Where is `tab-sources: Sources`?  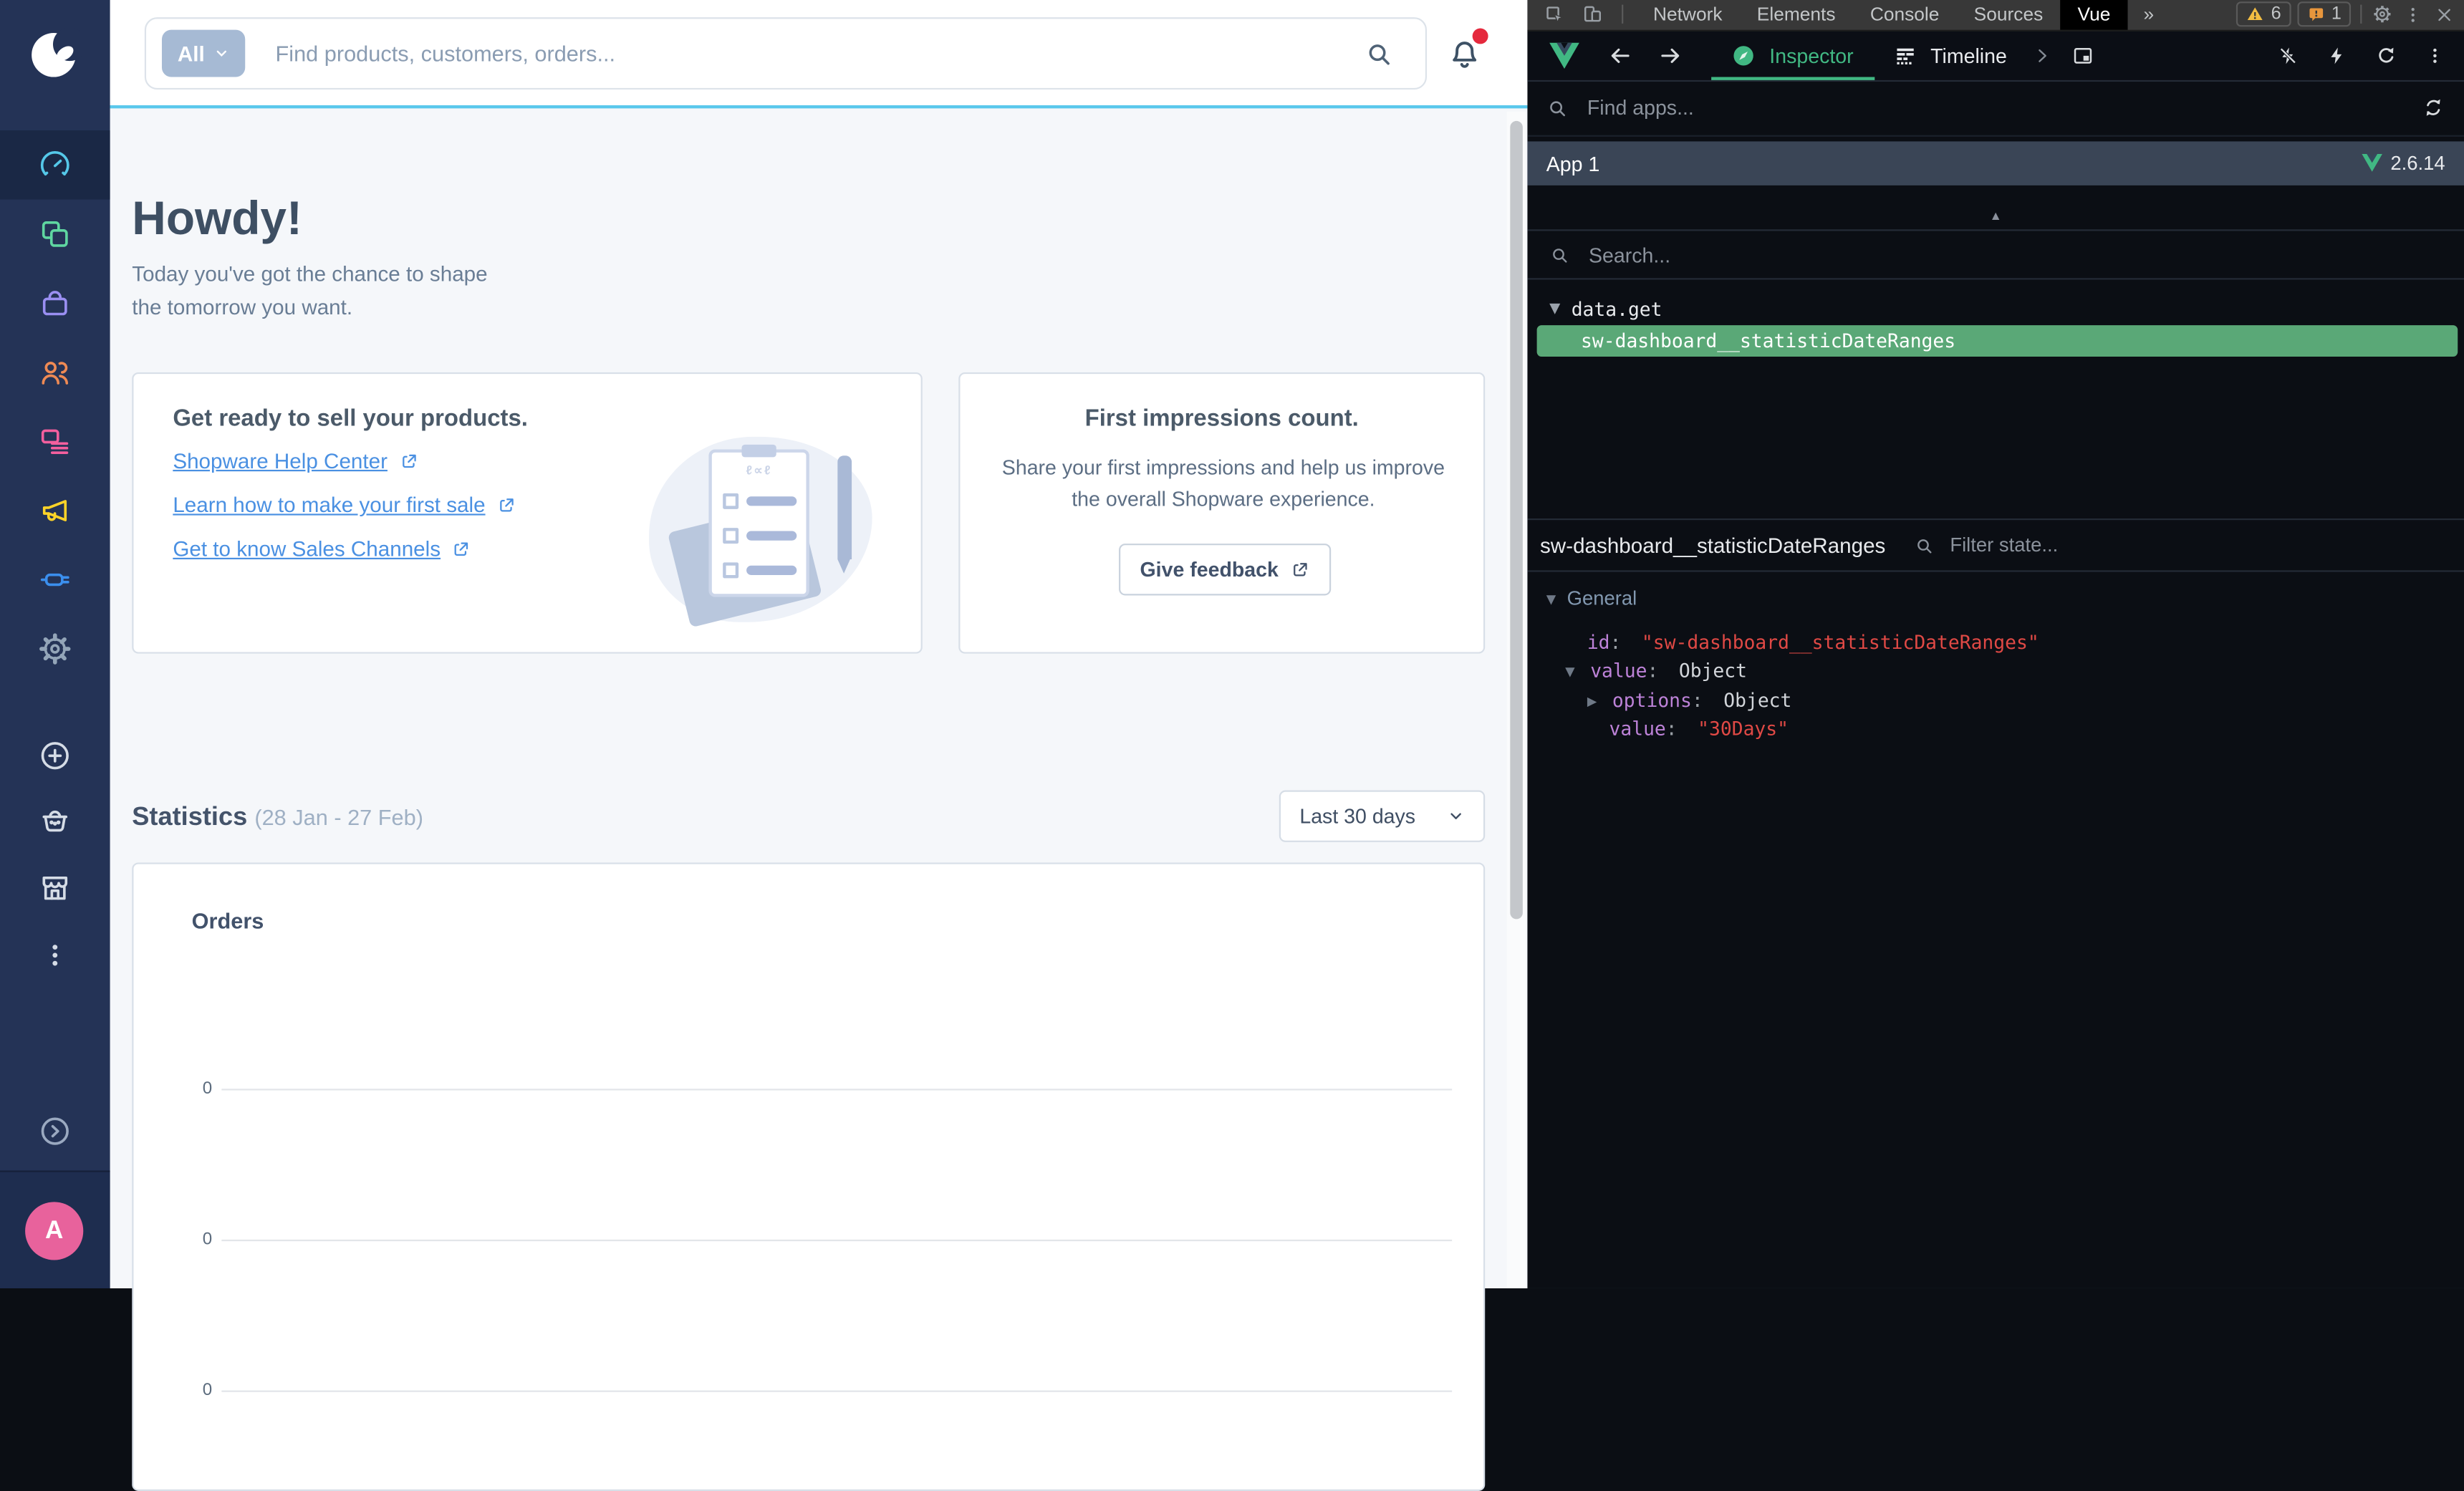
tab-sources: Sources is located at coordinates (2009, 15).